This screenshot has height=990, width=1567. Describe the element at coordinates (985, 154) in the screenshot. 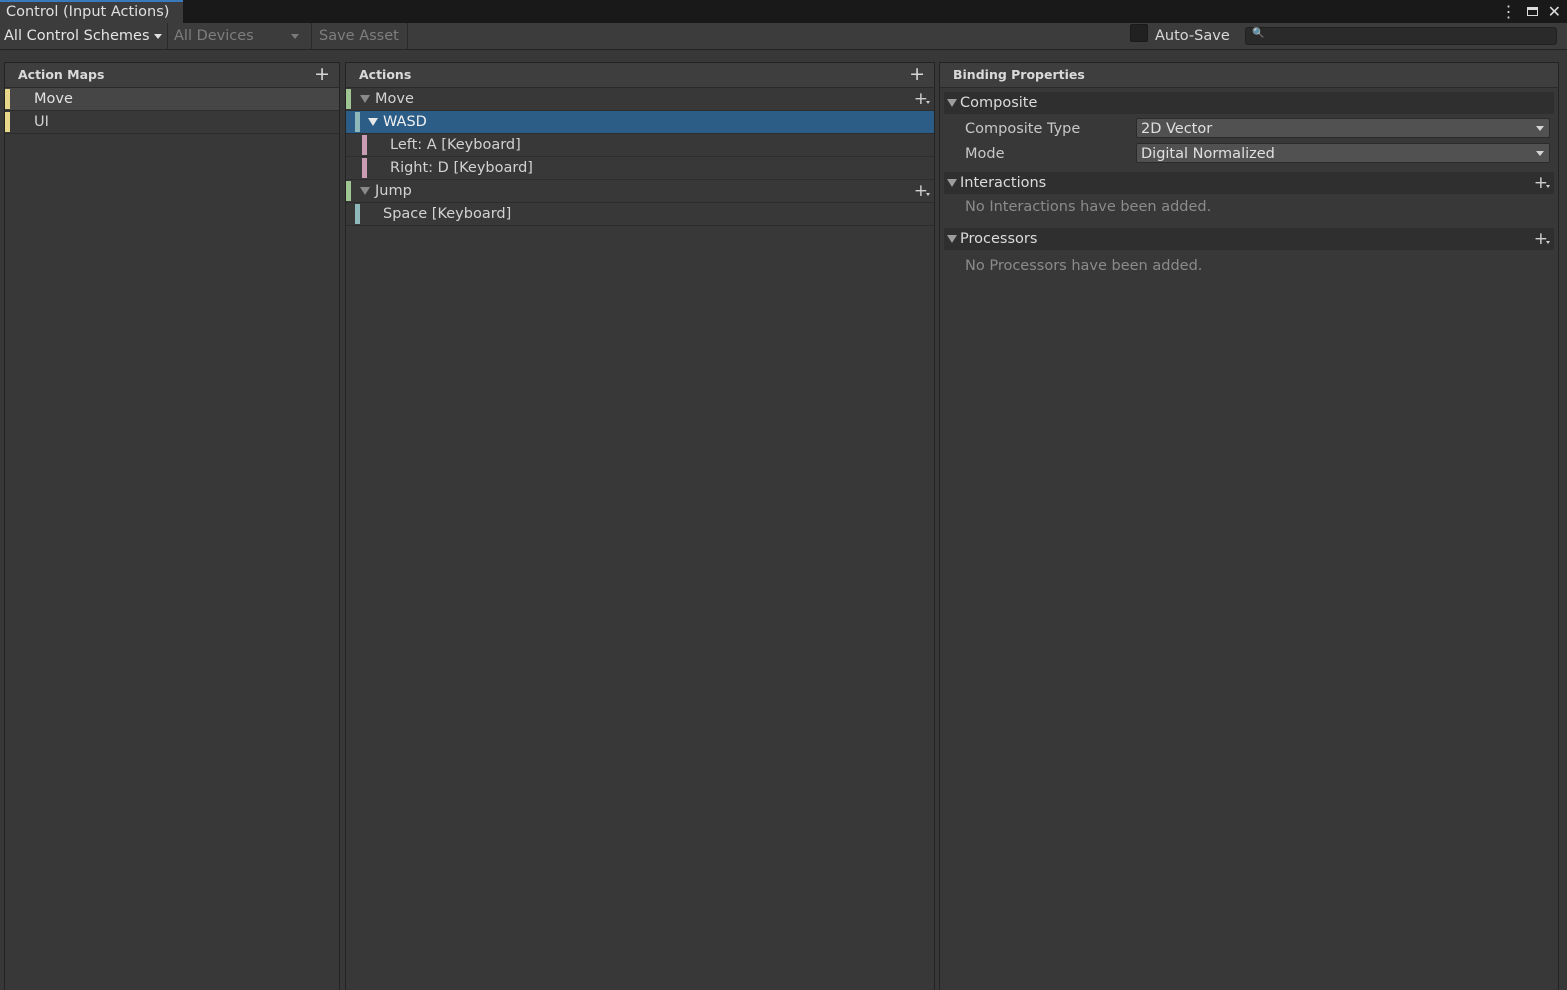

I see `mode-label: Mode` at that location.